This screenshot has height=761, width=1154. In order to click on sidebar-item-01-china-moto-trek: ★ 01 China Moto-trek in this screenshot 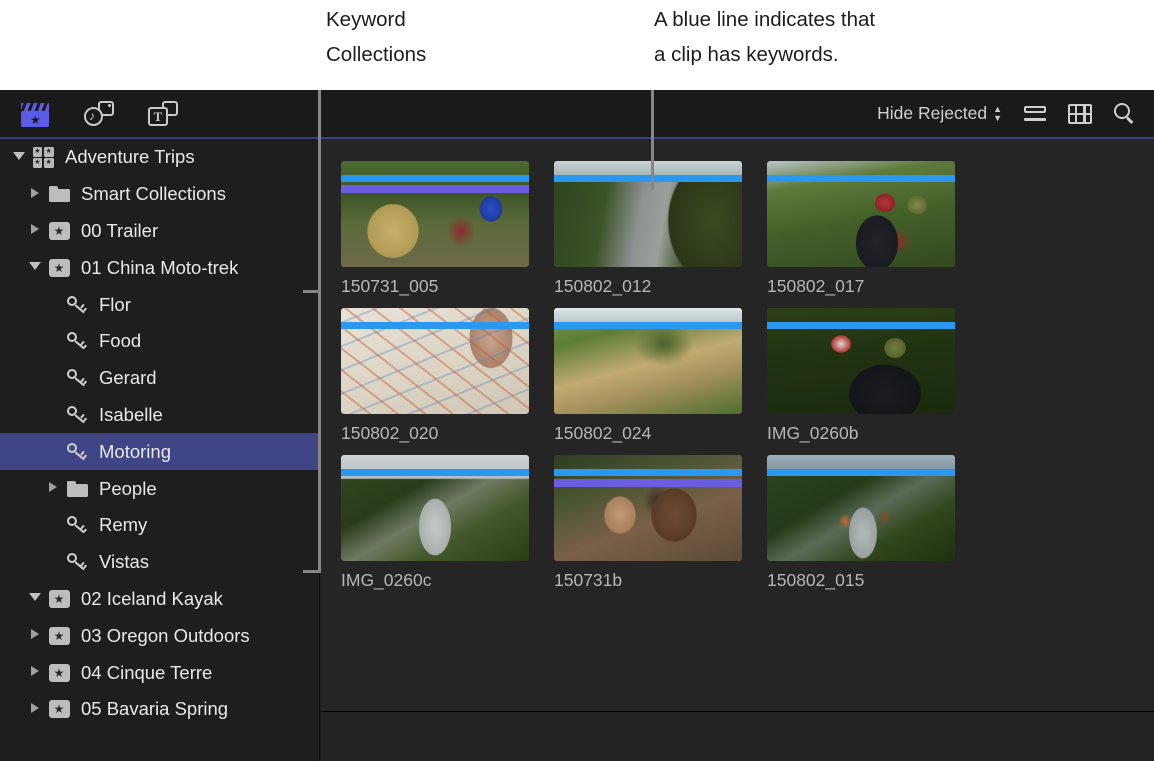, I will do `click(159, 267)`.